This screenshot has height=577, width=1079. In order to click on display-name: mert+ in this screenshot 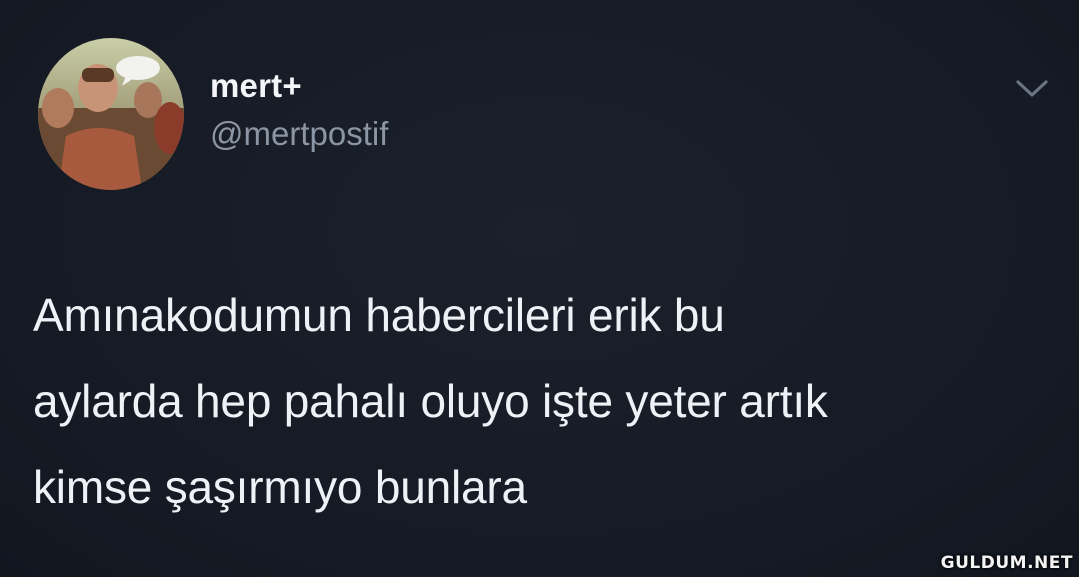, I will do `click(299, 86)`.